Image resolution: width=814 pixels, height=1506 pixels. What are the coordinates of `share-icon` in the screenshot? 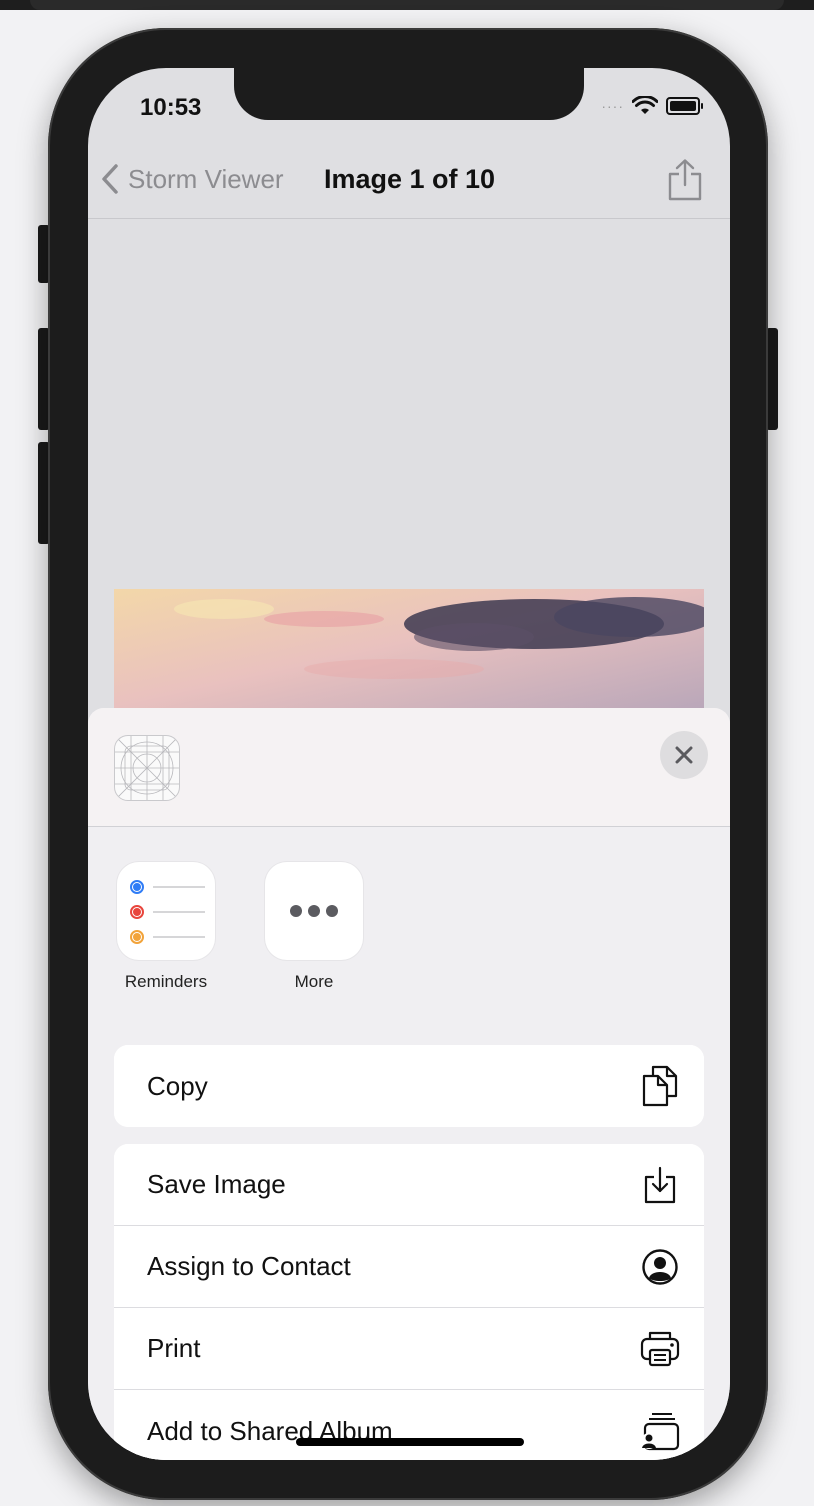 It's located at (685, 180).